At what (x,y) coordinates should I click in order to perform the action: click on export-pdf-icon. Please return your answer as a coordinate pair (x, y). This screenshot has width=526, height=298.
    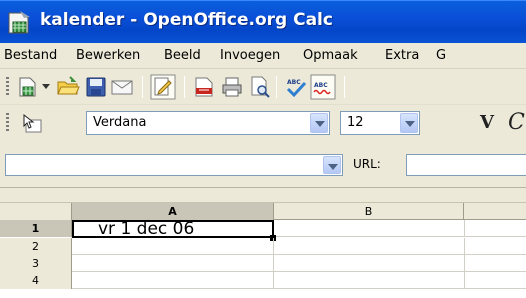
    Looking at the image, I should click on (204, 87).